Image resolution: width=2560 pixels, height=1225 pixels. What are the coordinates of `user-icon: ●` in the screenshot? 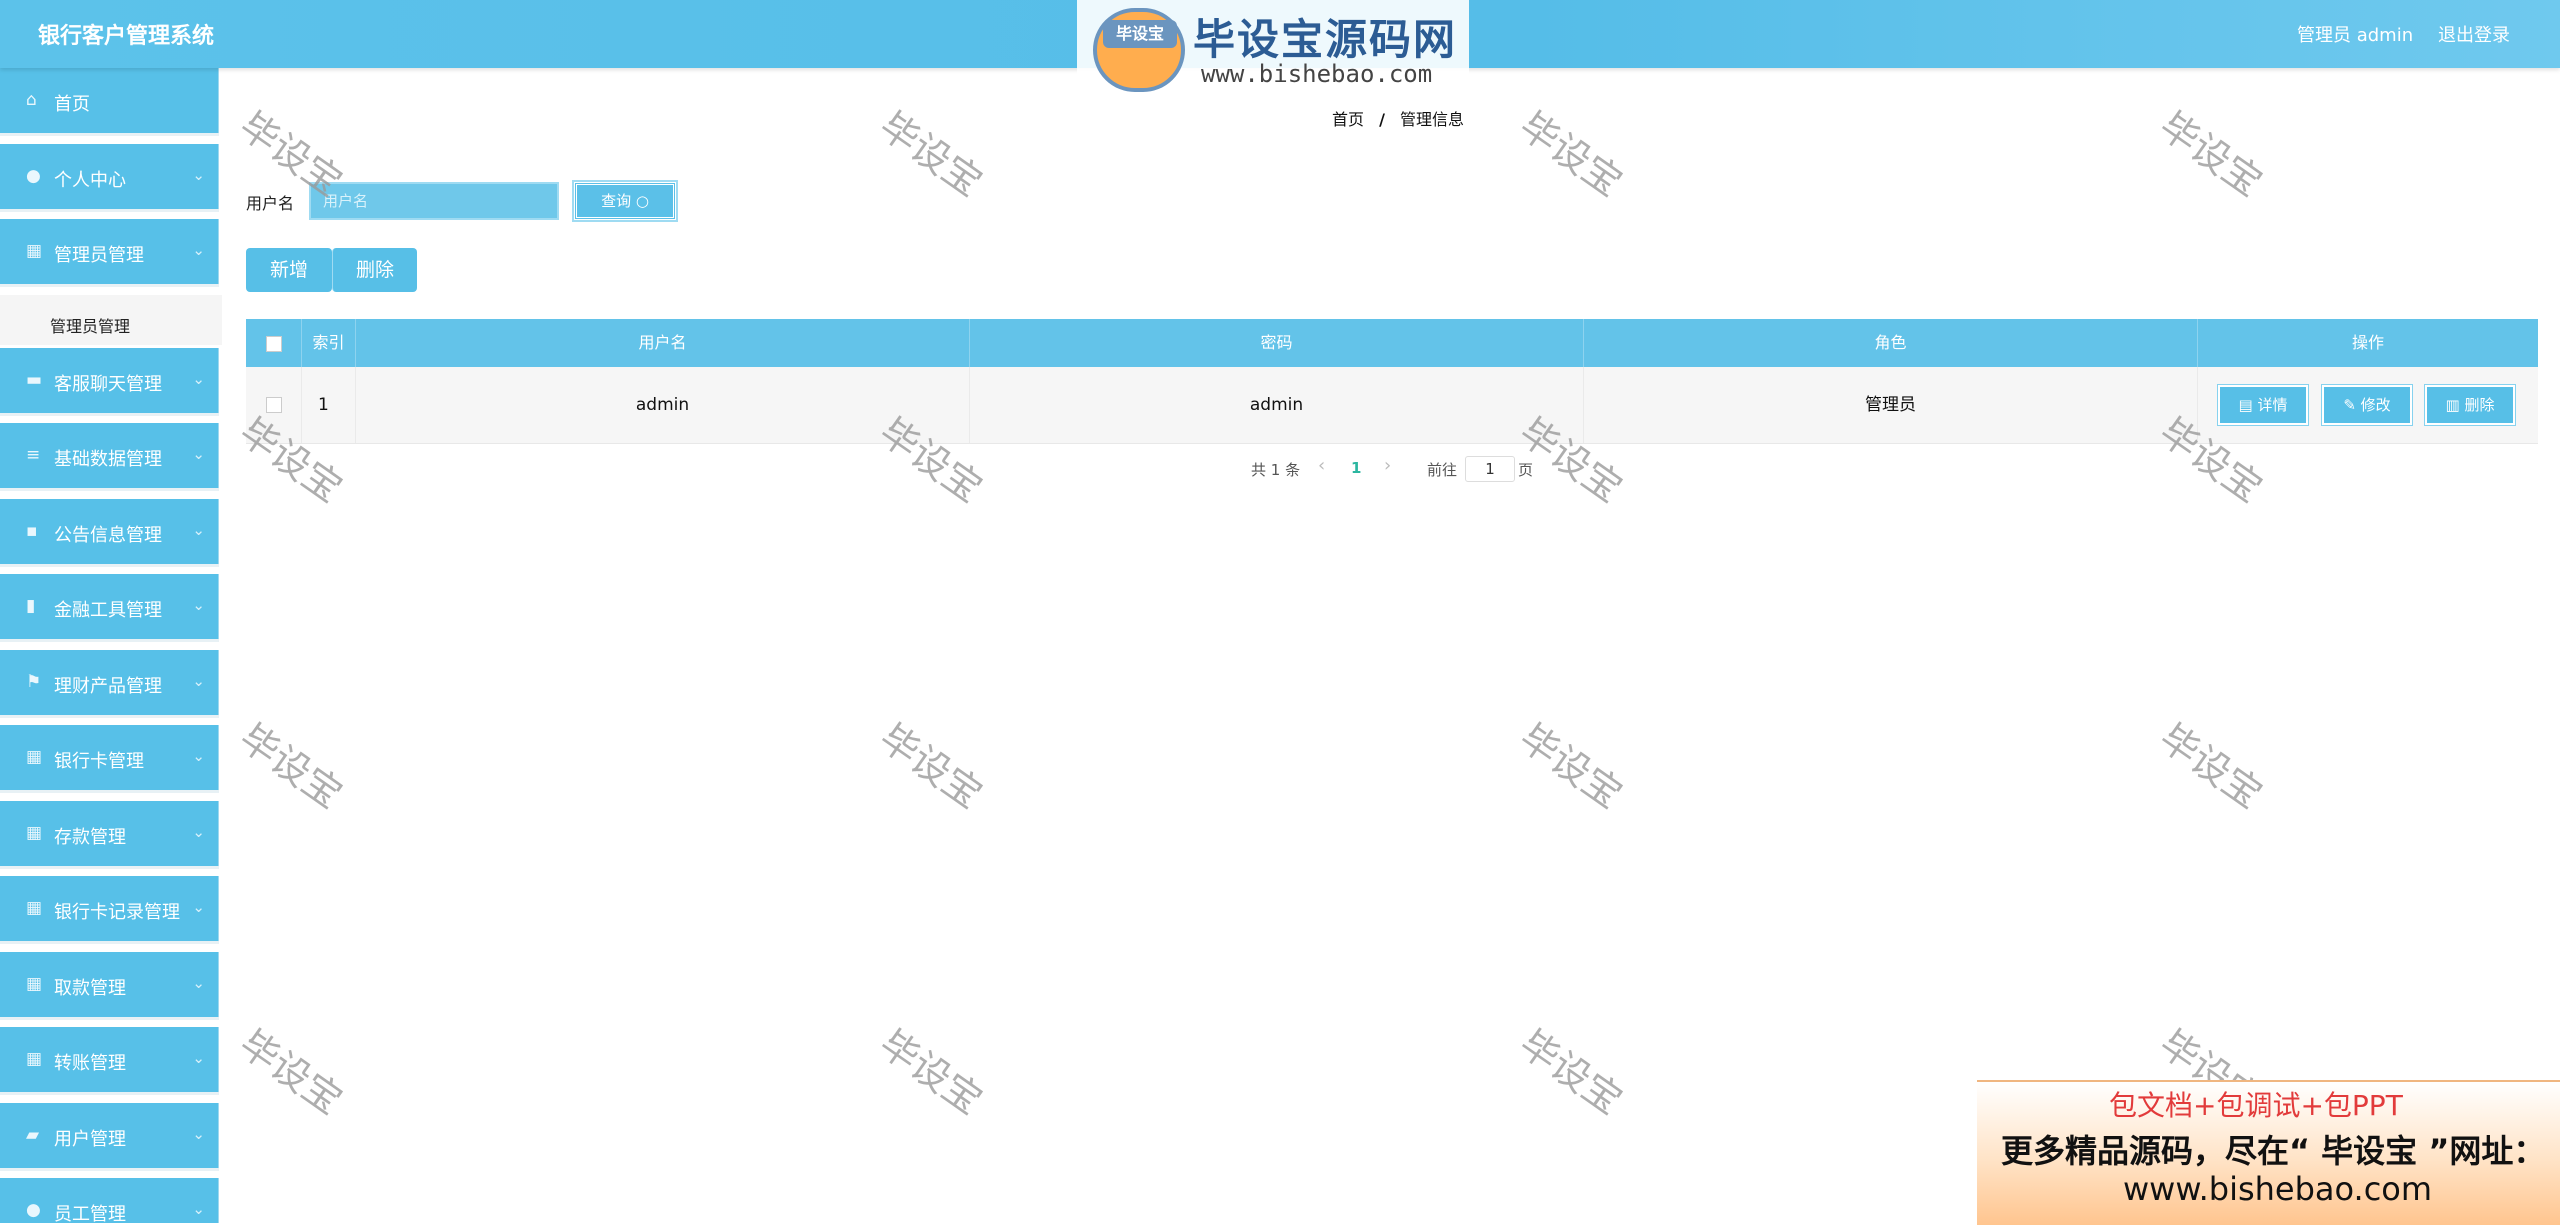 It's located at (33, 176).